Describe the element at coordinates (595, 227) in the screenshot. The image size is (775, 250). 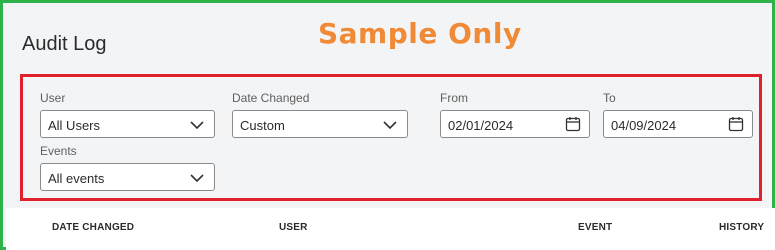
I see `column-header-event: EVENT` at that location.